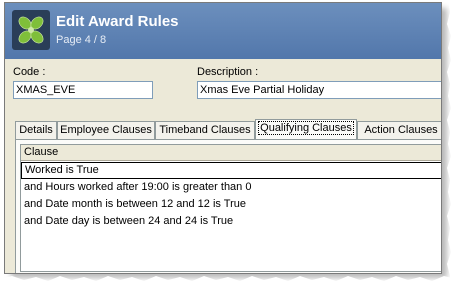 The image size is (456, 286). I want to click on tab-employee-clauses: Employee Clauses, so click(106, 130).